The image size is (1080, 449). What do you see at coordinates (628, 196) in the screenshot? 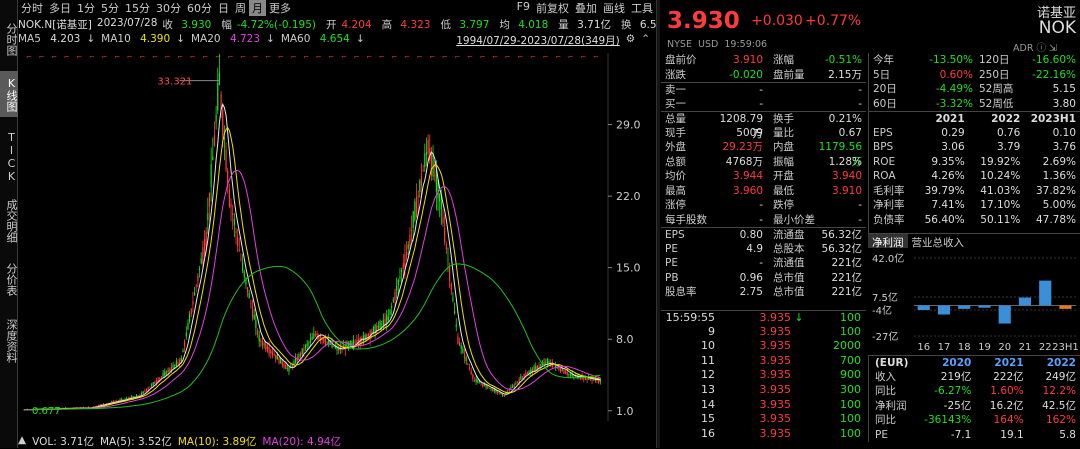
I see `y-tick-label: 22.0` at bounding box center [628, 196].